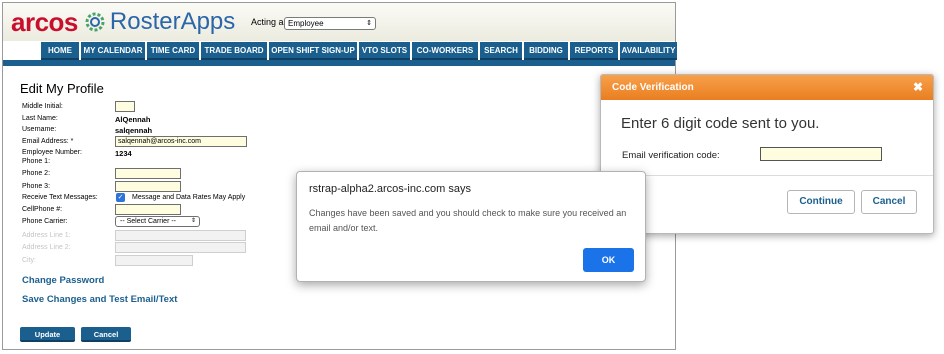 This screenshot has height=354, width=944. What do you see at coordinates (648, 51) in the screenshot?
I see `nav-availability: AVAILABILITY` at bounding box center [648, 51].